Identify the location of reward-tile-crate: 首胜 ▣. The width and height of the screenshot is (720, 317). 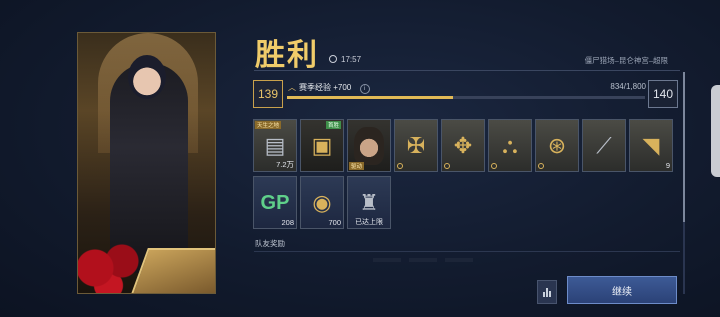
(322, 145).